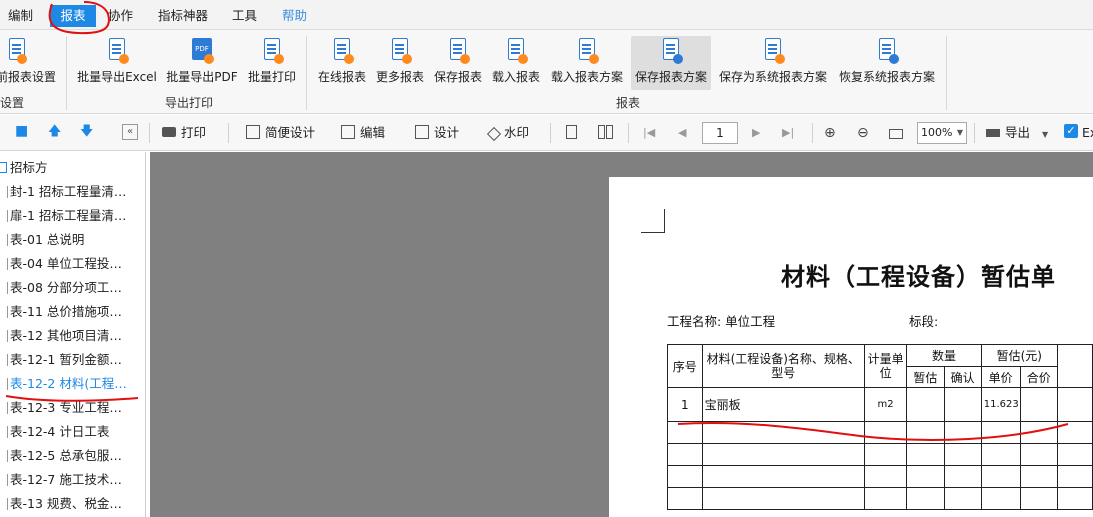 This screenshot has width=1093, height=517. I want to click on export-label: 导出, so click(1018, 132).